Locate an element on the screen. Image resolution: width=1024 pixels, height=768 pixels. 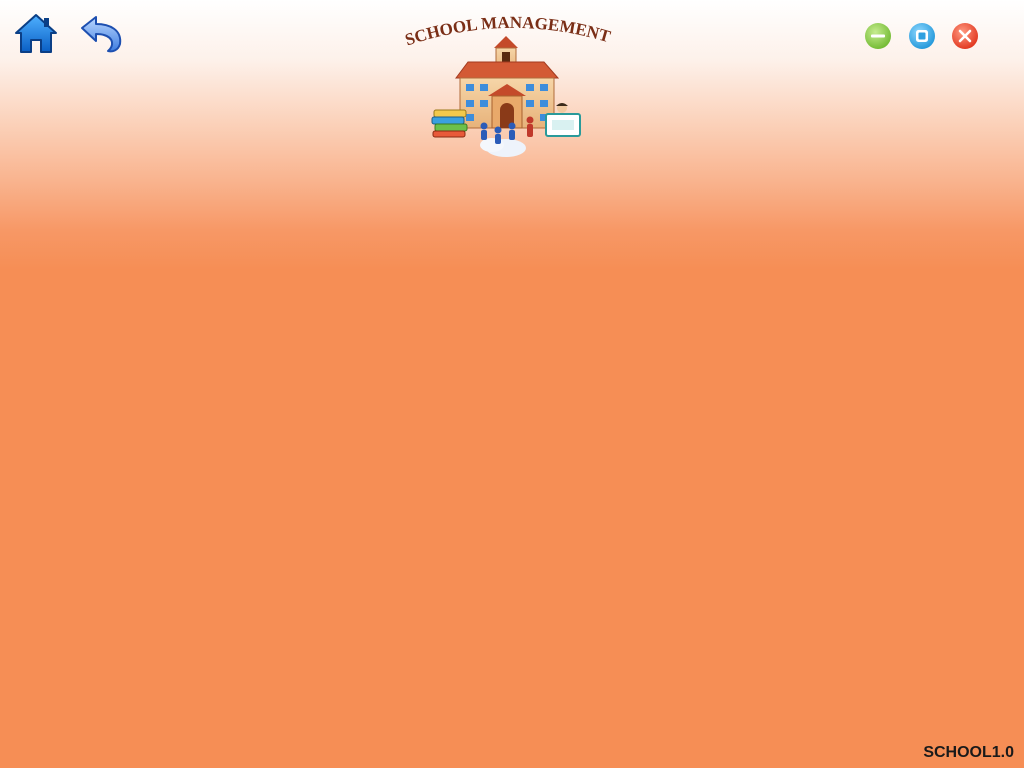
maximize-button is located at coordinates (922, 36).